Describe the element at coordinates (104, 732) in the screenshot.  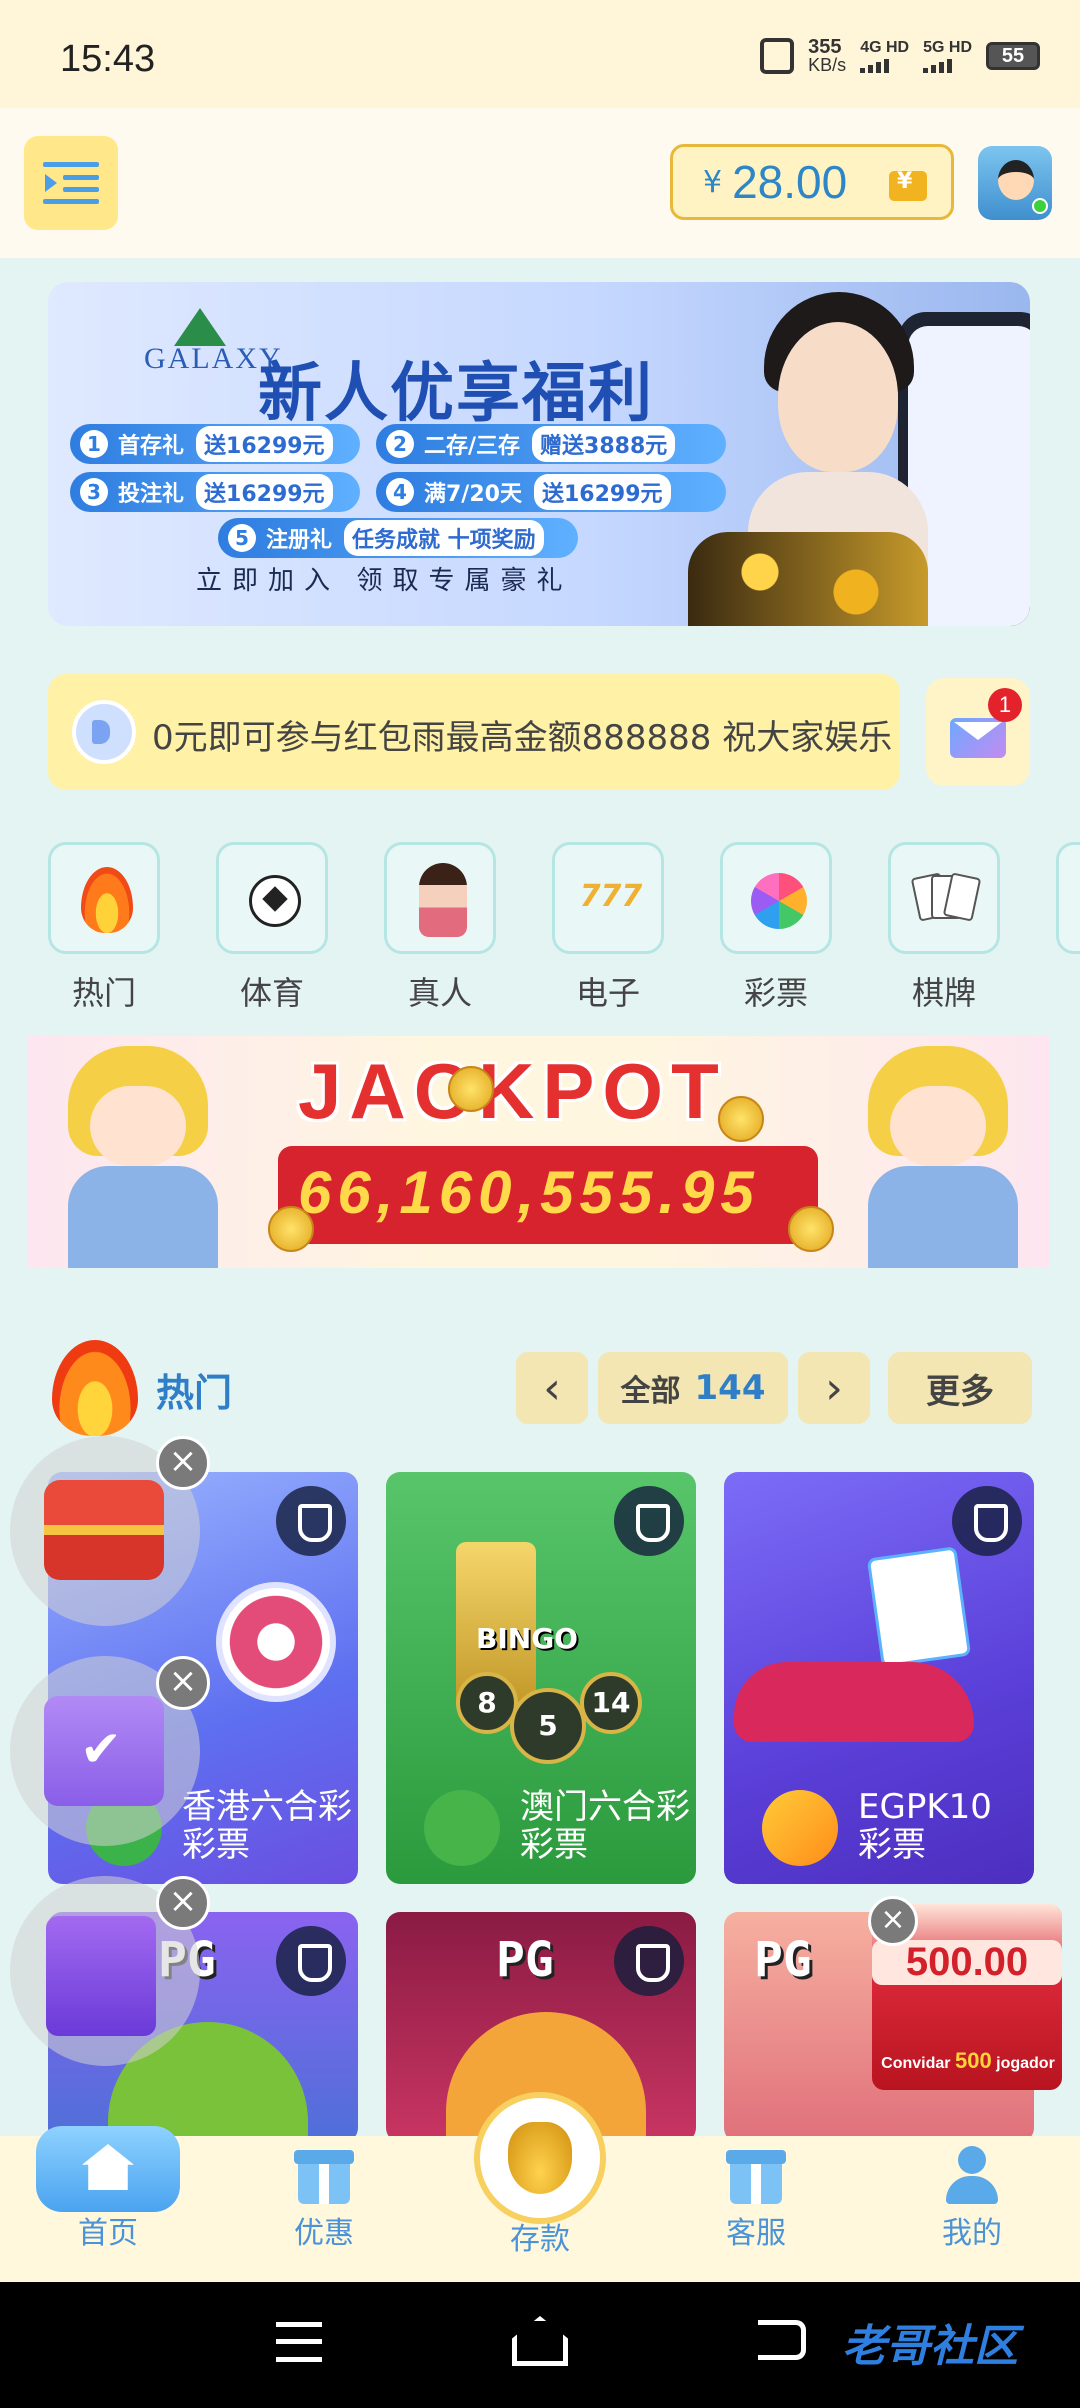
I see `speaker-icon` at that location.